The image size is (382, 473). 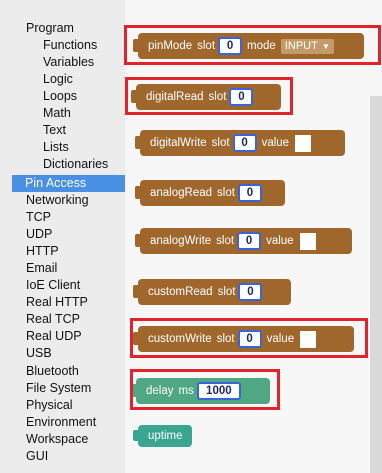 What do you see at coordinates (249, 193) in the screenshot?
I see `analogread-slot-field: 0` at bounding box center [249, 193].